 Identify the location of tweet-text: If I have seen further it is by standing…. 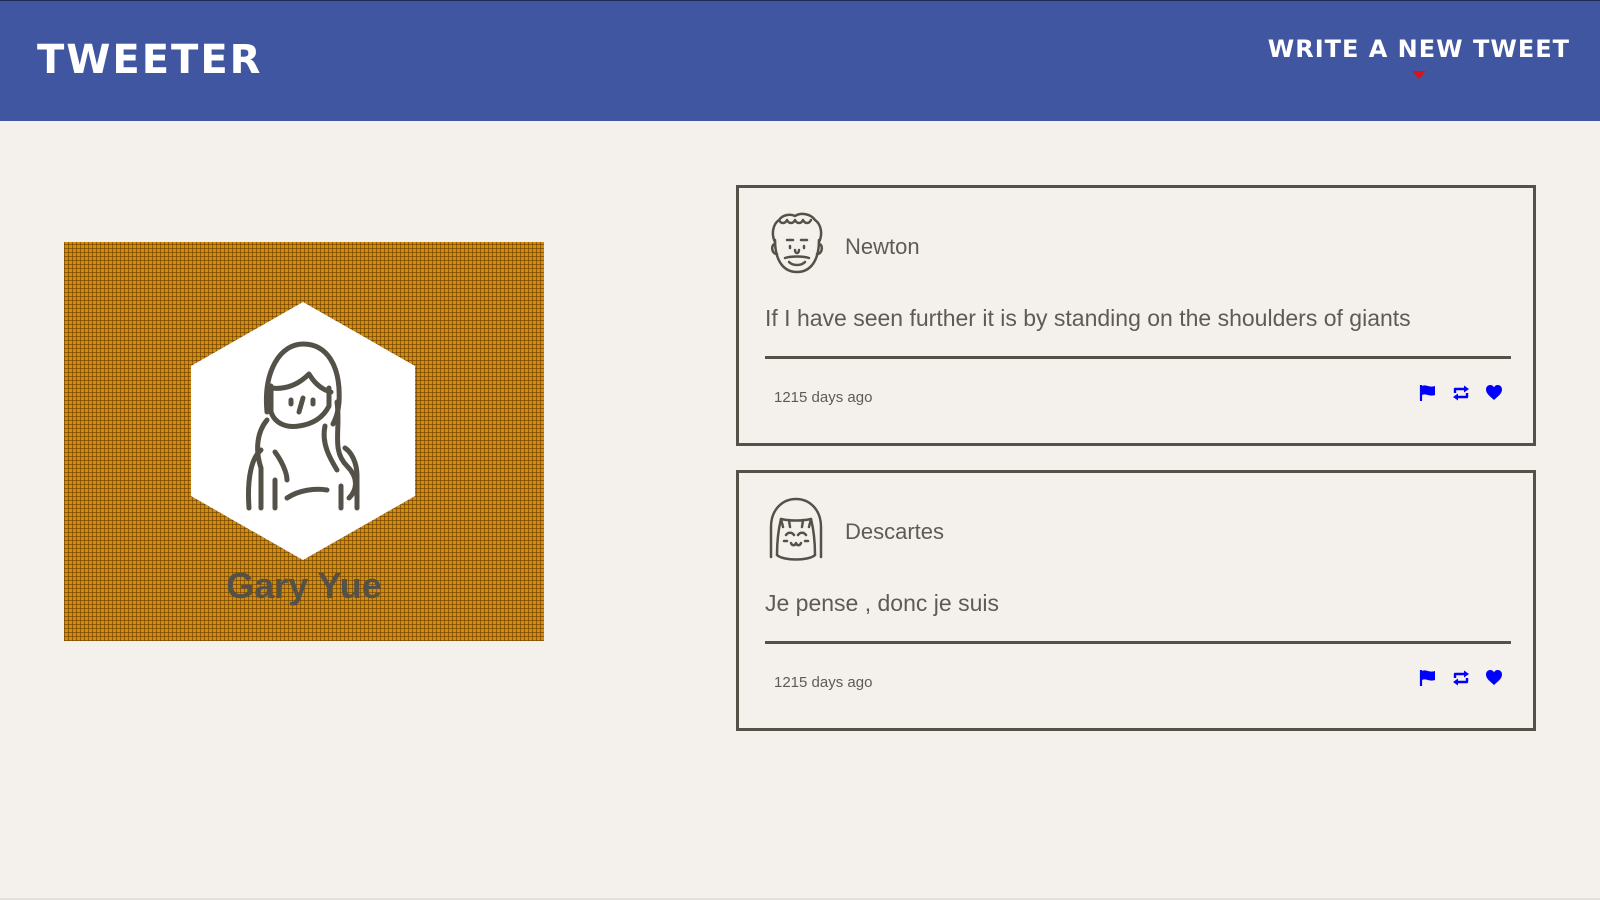
(1088, 318).